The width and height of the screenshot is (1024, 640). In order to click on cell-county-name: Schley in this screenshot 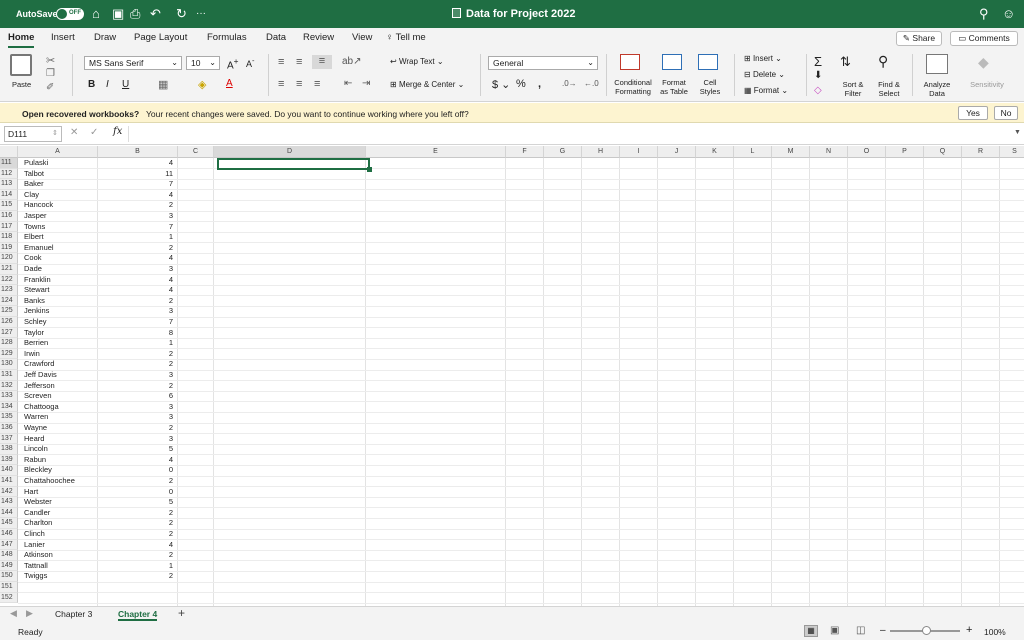, I will do `click(35, 322)`.